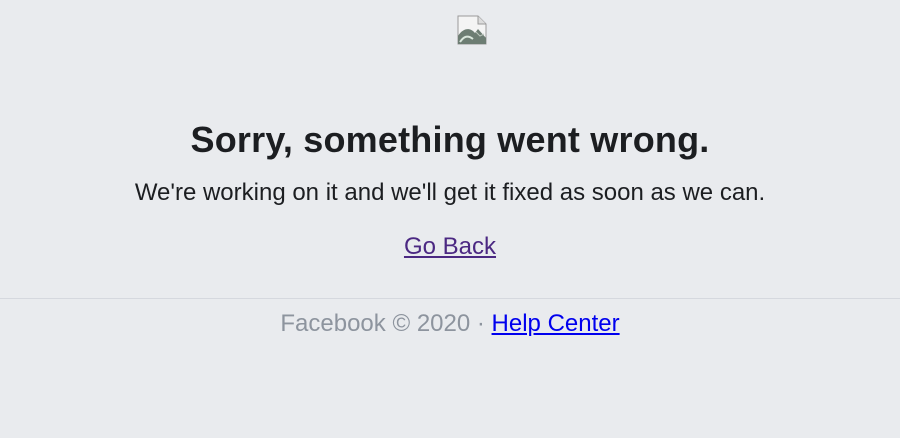  I want to click on broken-image-icon, so click(472, 30).